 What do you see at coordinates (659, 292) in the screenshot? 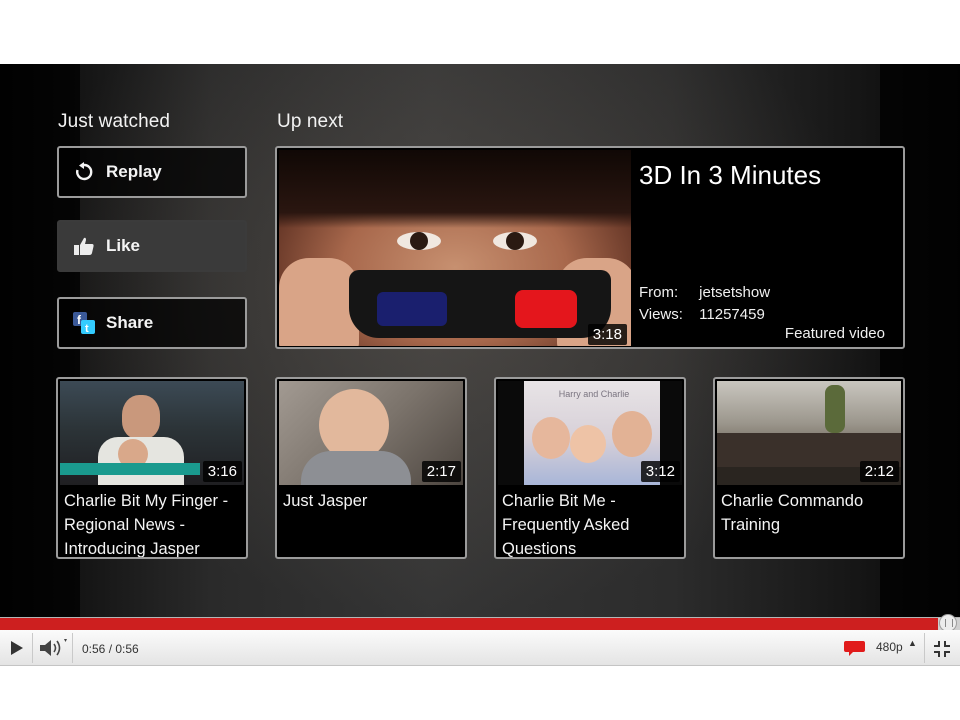
I see `from-label: From:` at bounding box center [659, 292].